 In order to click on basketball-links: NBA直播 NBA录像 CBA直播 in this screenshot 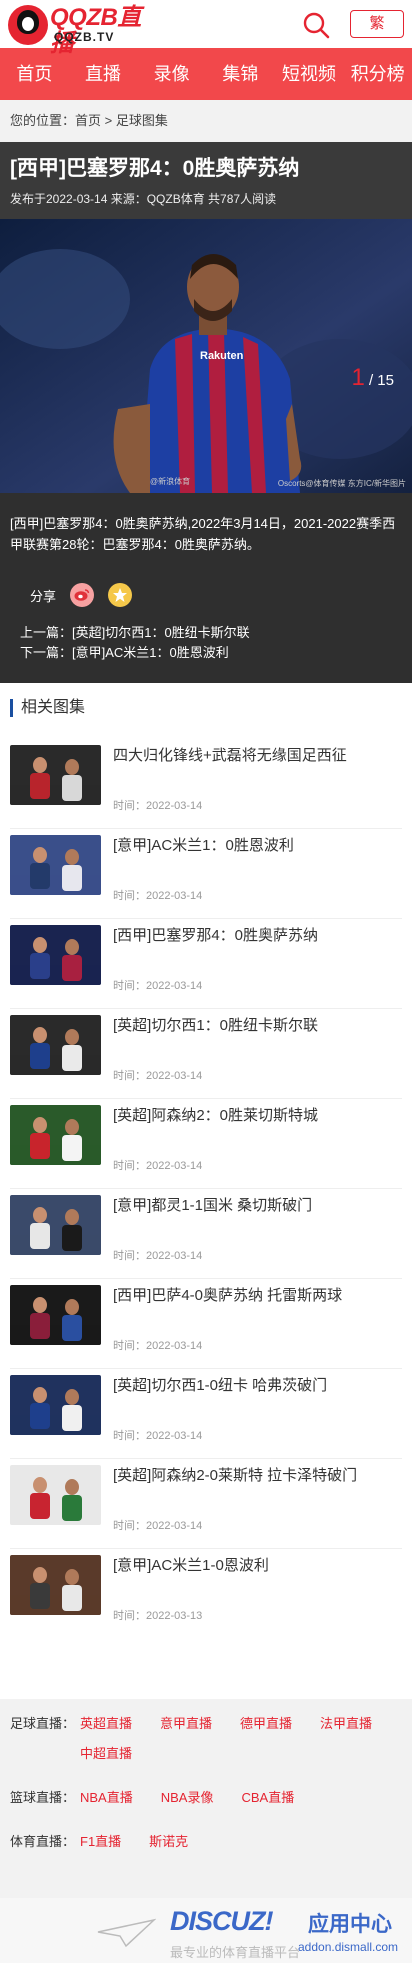, I will do `click(201, 1798)`.